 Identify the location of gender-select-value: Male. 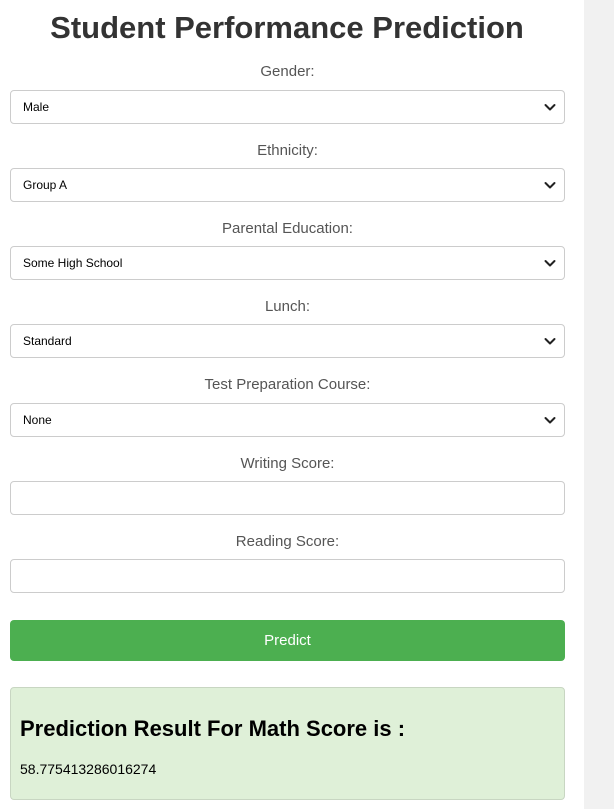
(36, 107).